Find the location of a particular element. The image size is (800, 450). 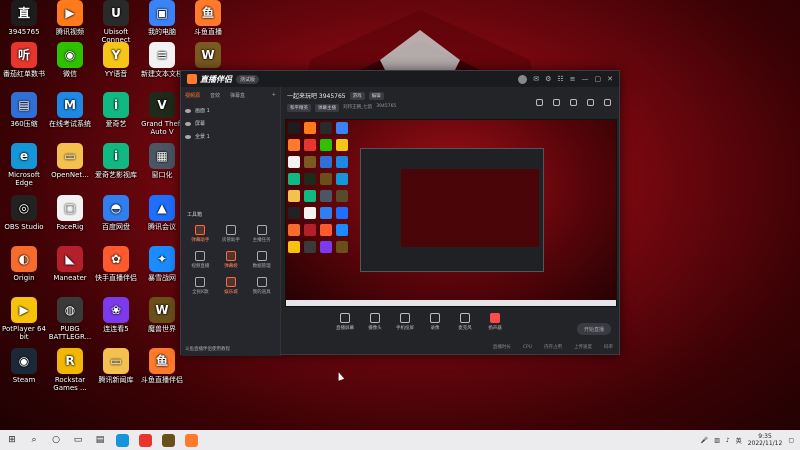

file-explorer-icon: ▤ is located at coordinates (100, 440).